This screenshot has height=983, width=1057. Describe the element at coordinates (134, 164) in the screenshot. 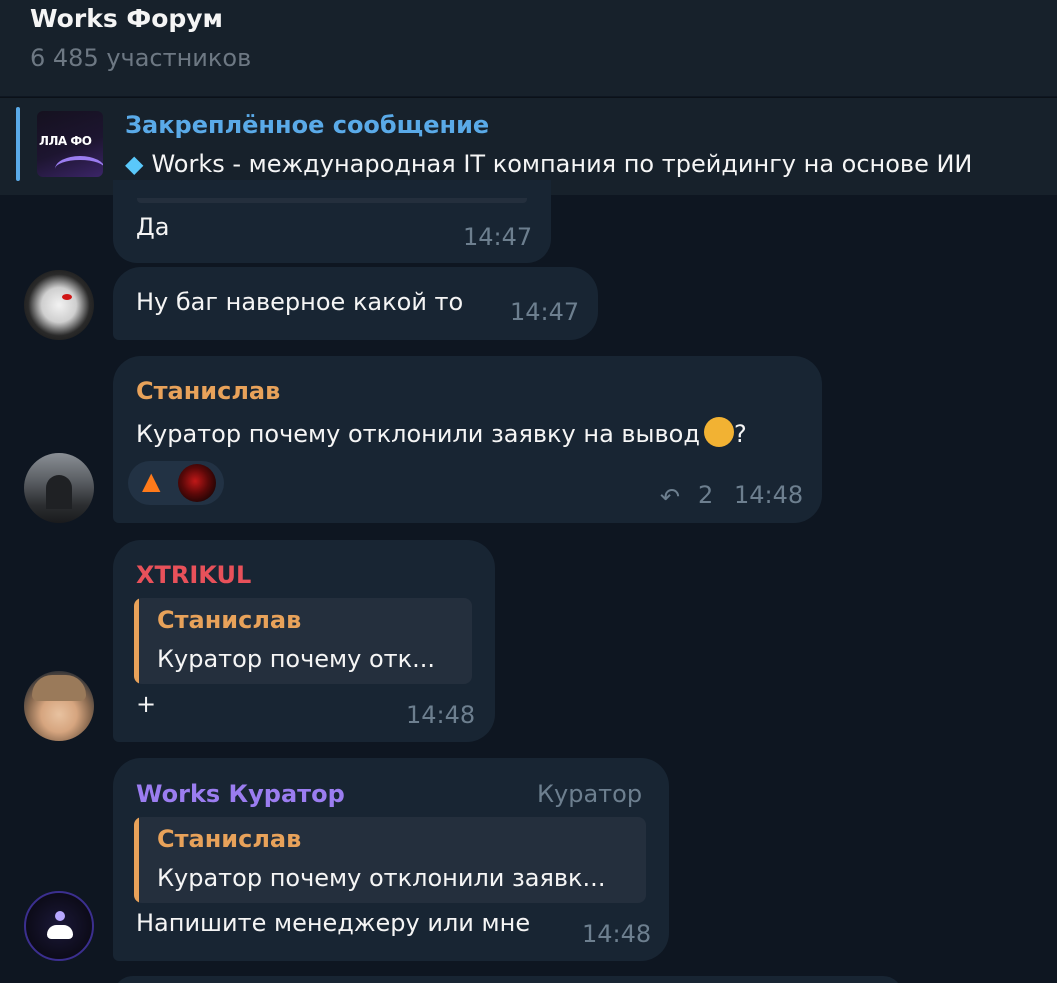

I see `gem-icon: ◆` at that location.